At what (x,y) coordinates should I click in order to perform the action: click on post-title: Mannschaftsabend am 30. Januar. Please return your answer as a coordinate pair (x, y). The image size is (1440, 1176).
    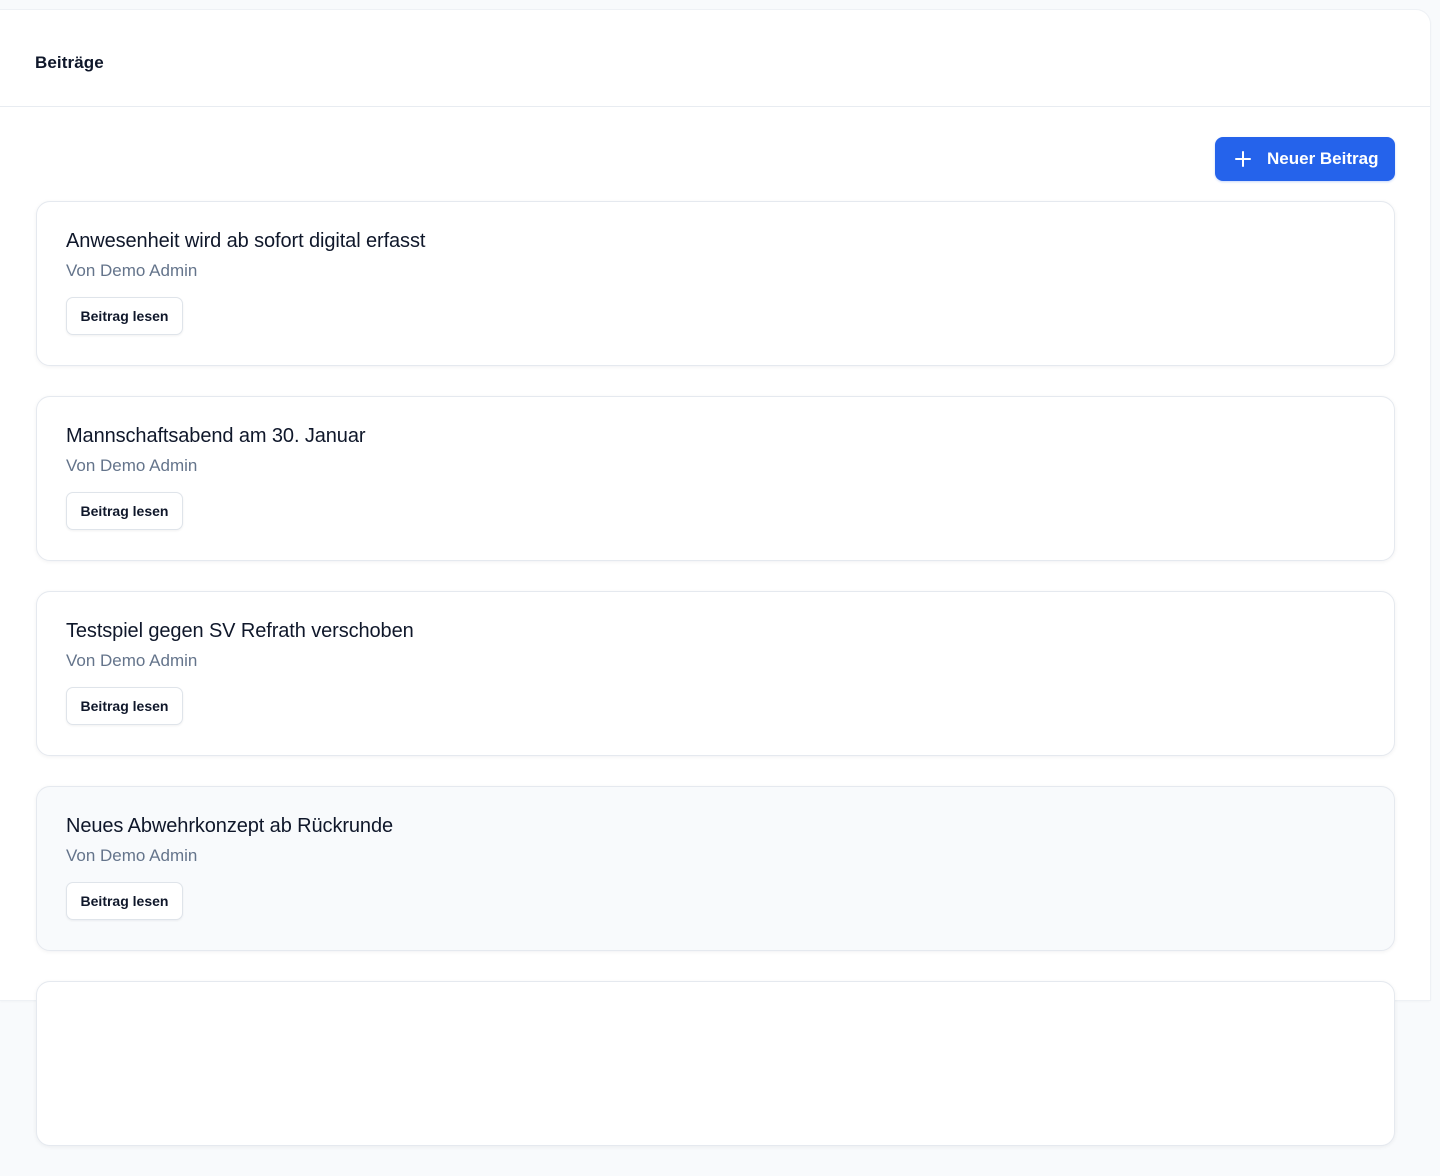
    Looking at the image, I should click on (216, 436).